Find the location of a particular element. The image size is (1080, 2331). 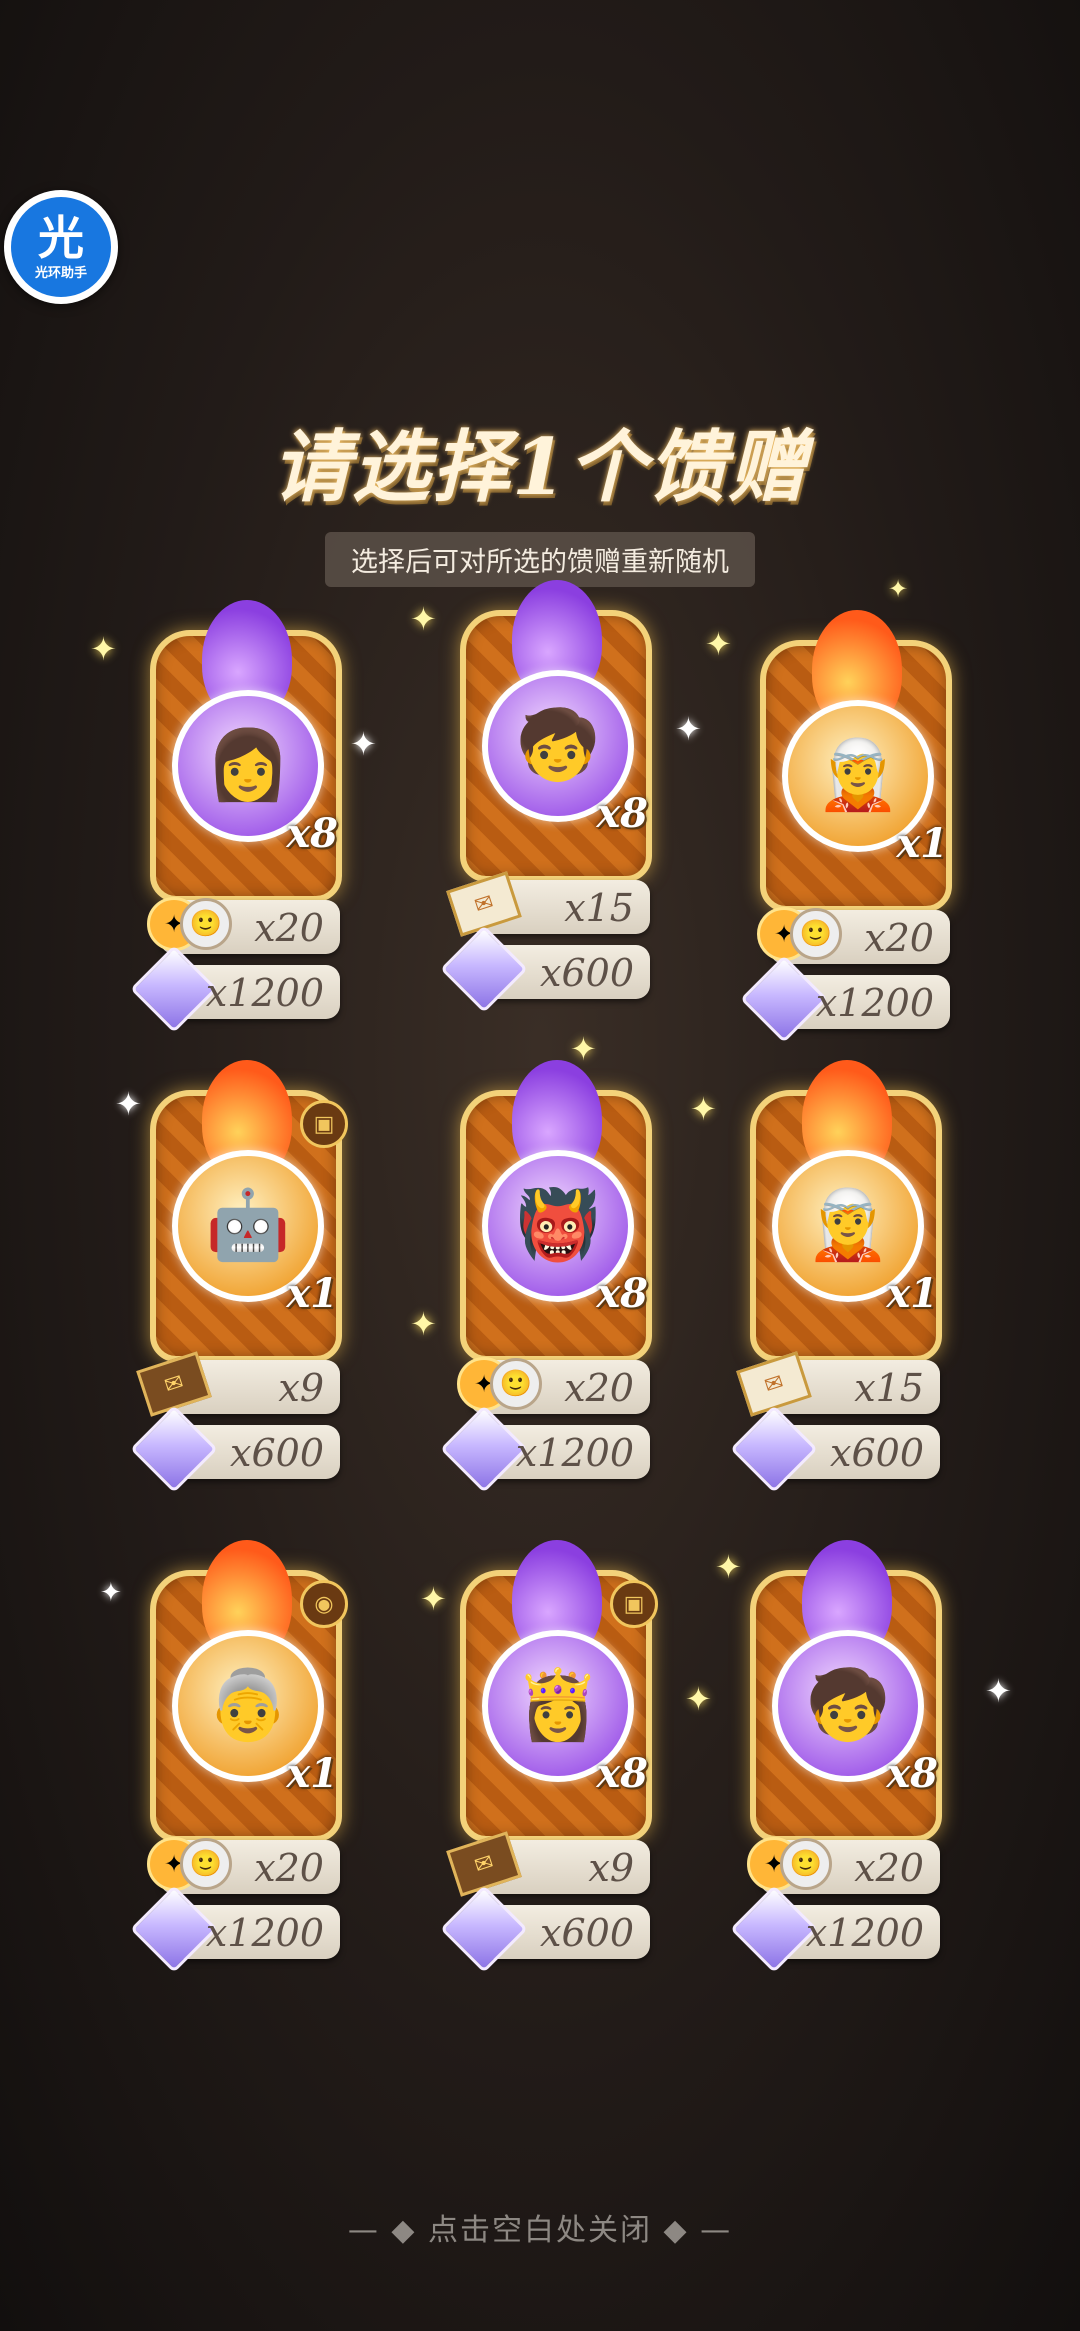

character-face-icon: 🤖 is located at coordinates (248, 1225).